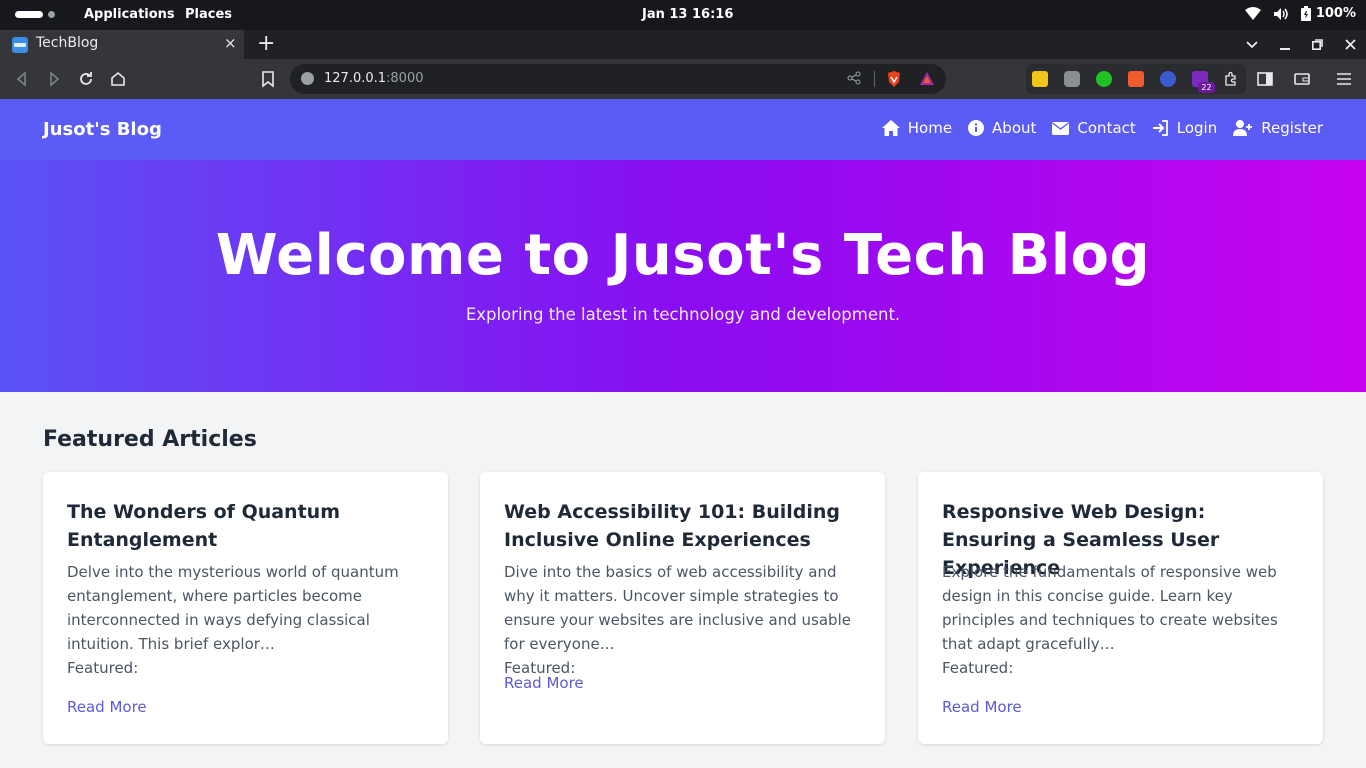 This screenshot has width=1366, height=768. Describe the element at coordinates (54, 79) in the screenshot. I see `forward-icon` at that location.